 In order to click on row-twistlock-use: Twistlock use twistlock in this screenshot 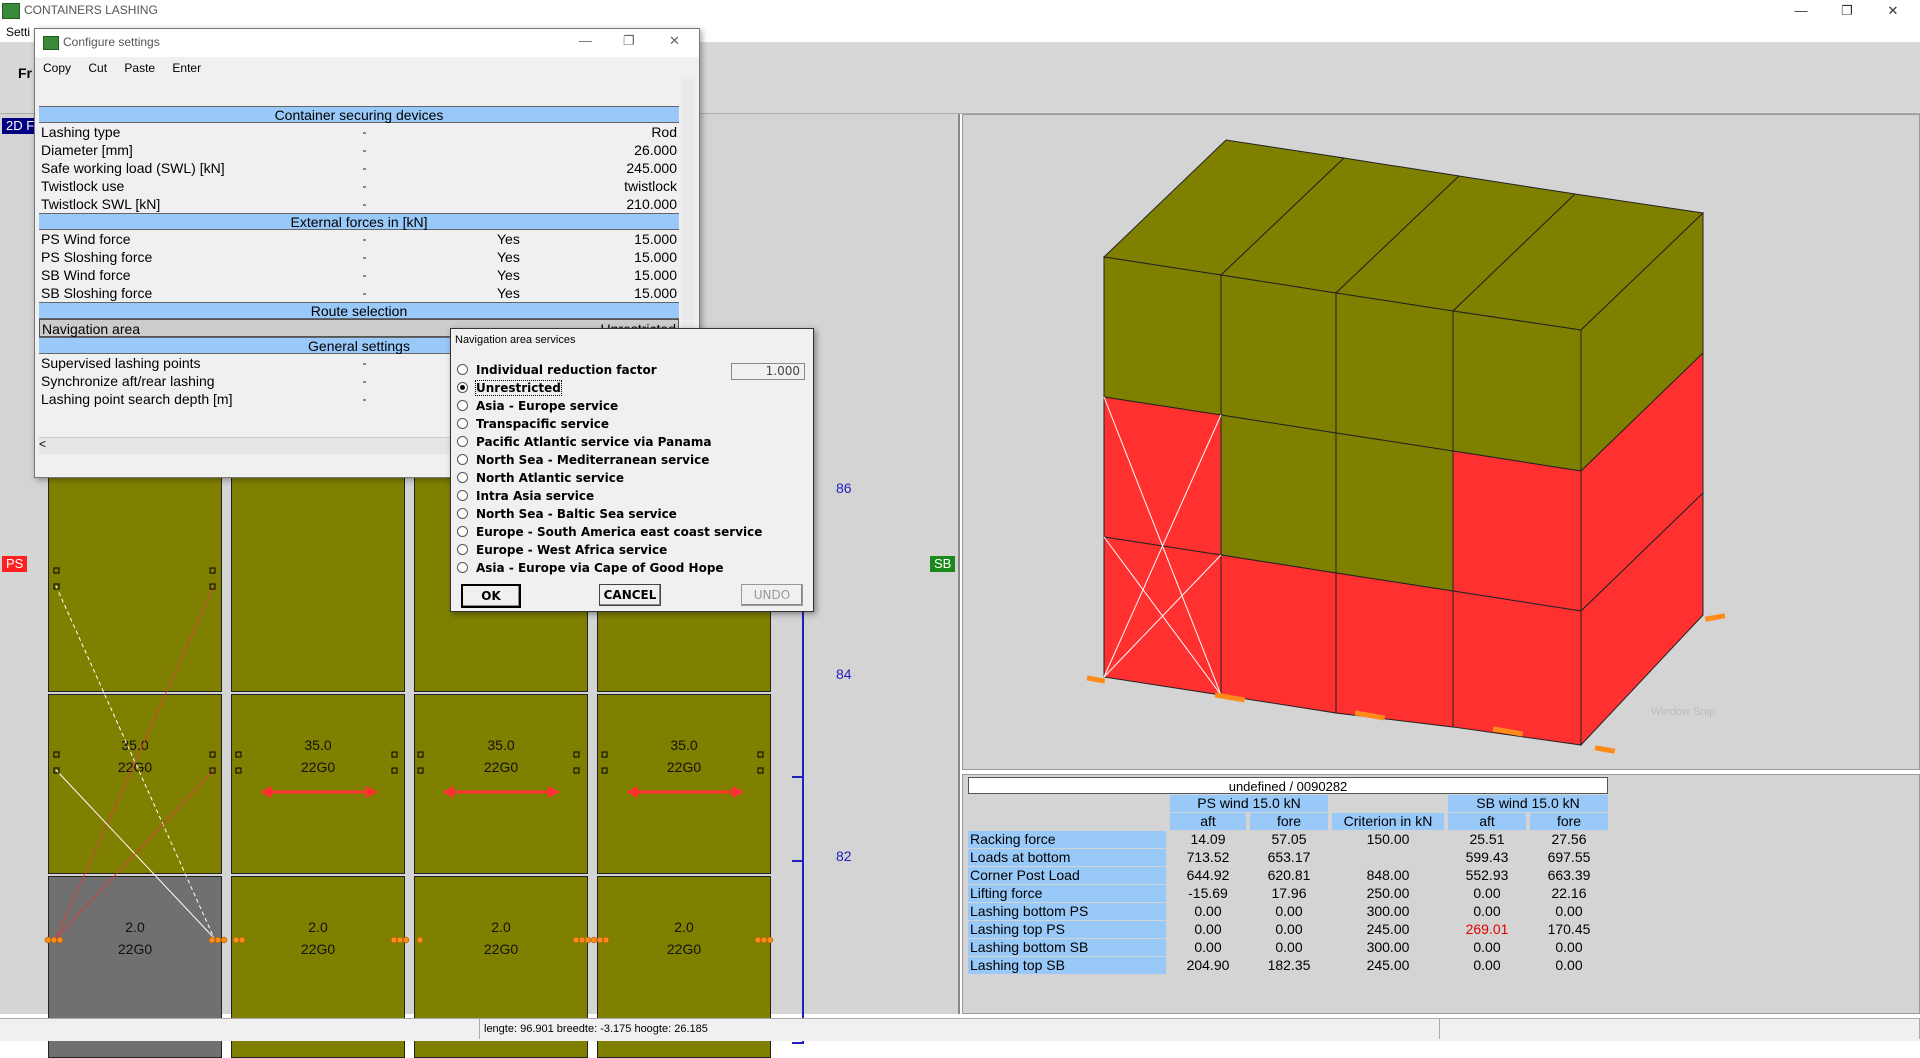, I will do `click(359, 186)`.